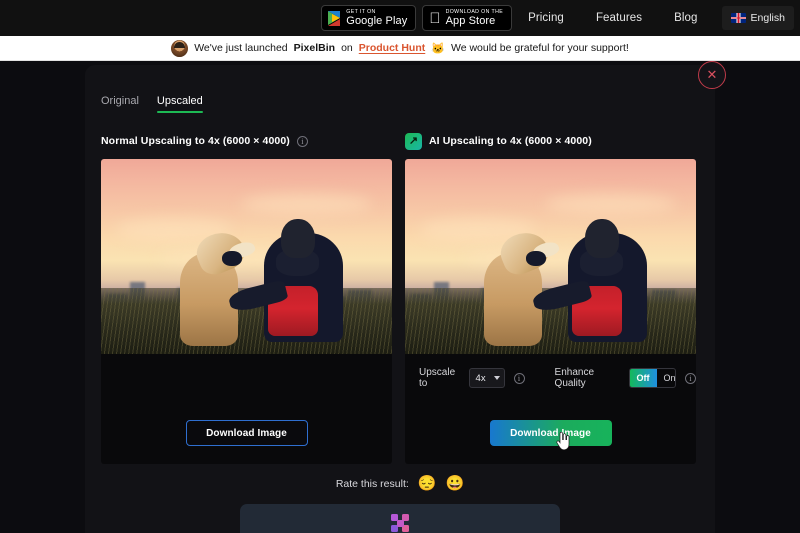  I want to click on google-play-badge: GET IT ON Google Play, so click(369, 18).